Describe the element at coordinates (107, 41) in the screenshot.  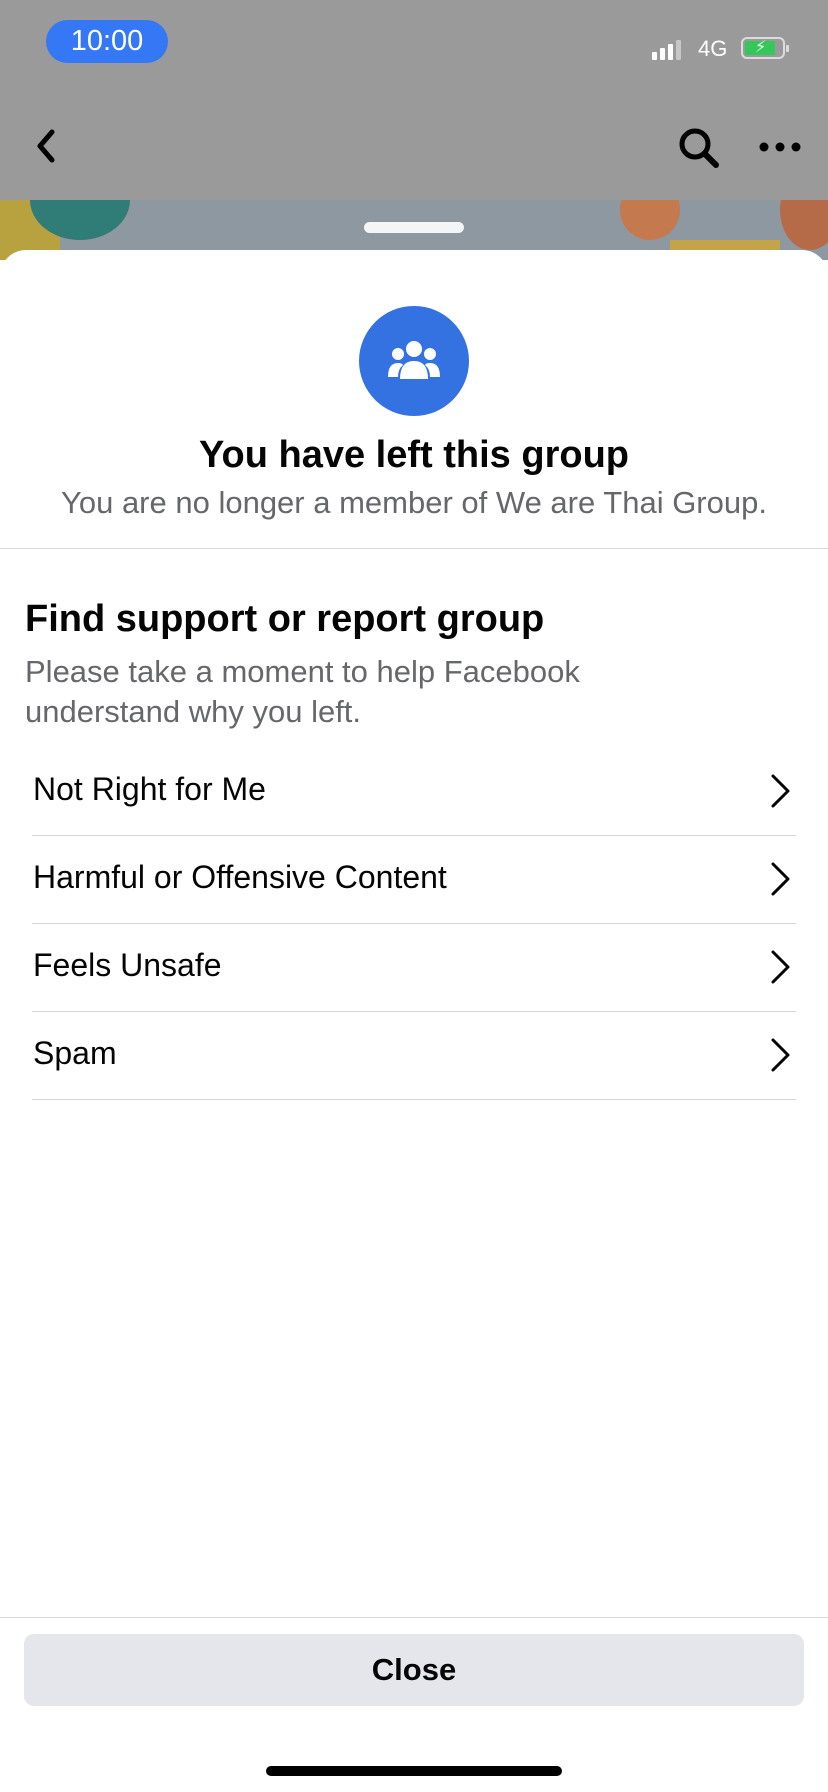
I see `status-time: 10:00` at that location.